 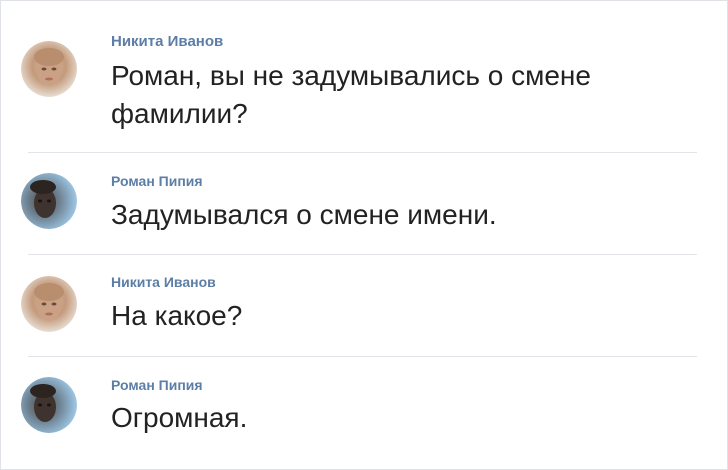 What do you see at coordinates (304, 214) in the screenshot?
I see `message-text: Задумывался о смене имени.` at bounding box center [304, 214].